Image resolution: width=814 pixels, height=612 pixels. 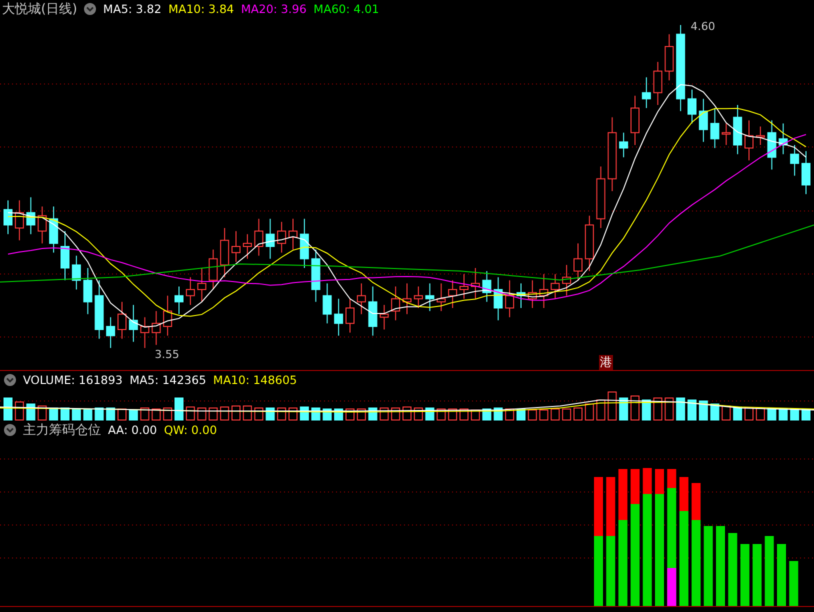 I want to click on indicator-value: VOLUME: 161893, so click(x=73, y=379).